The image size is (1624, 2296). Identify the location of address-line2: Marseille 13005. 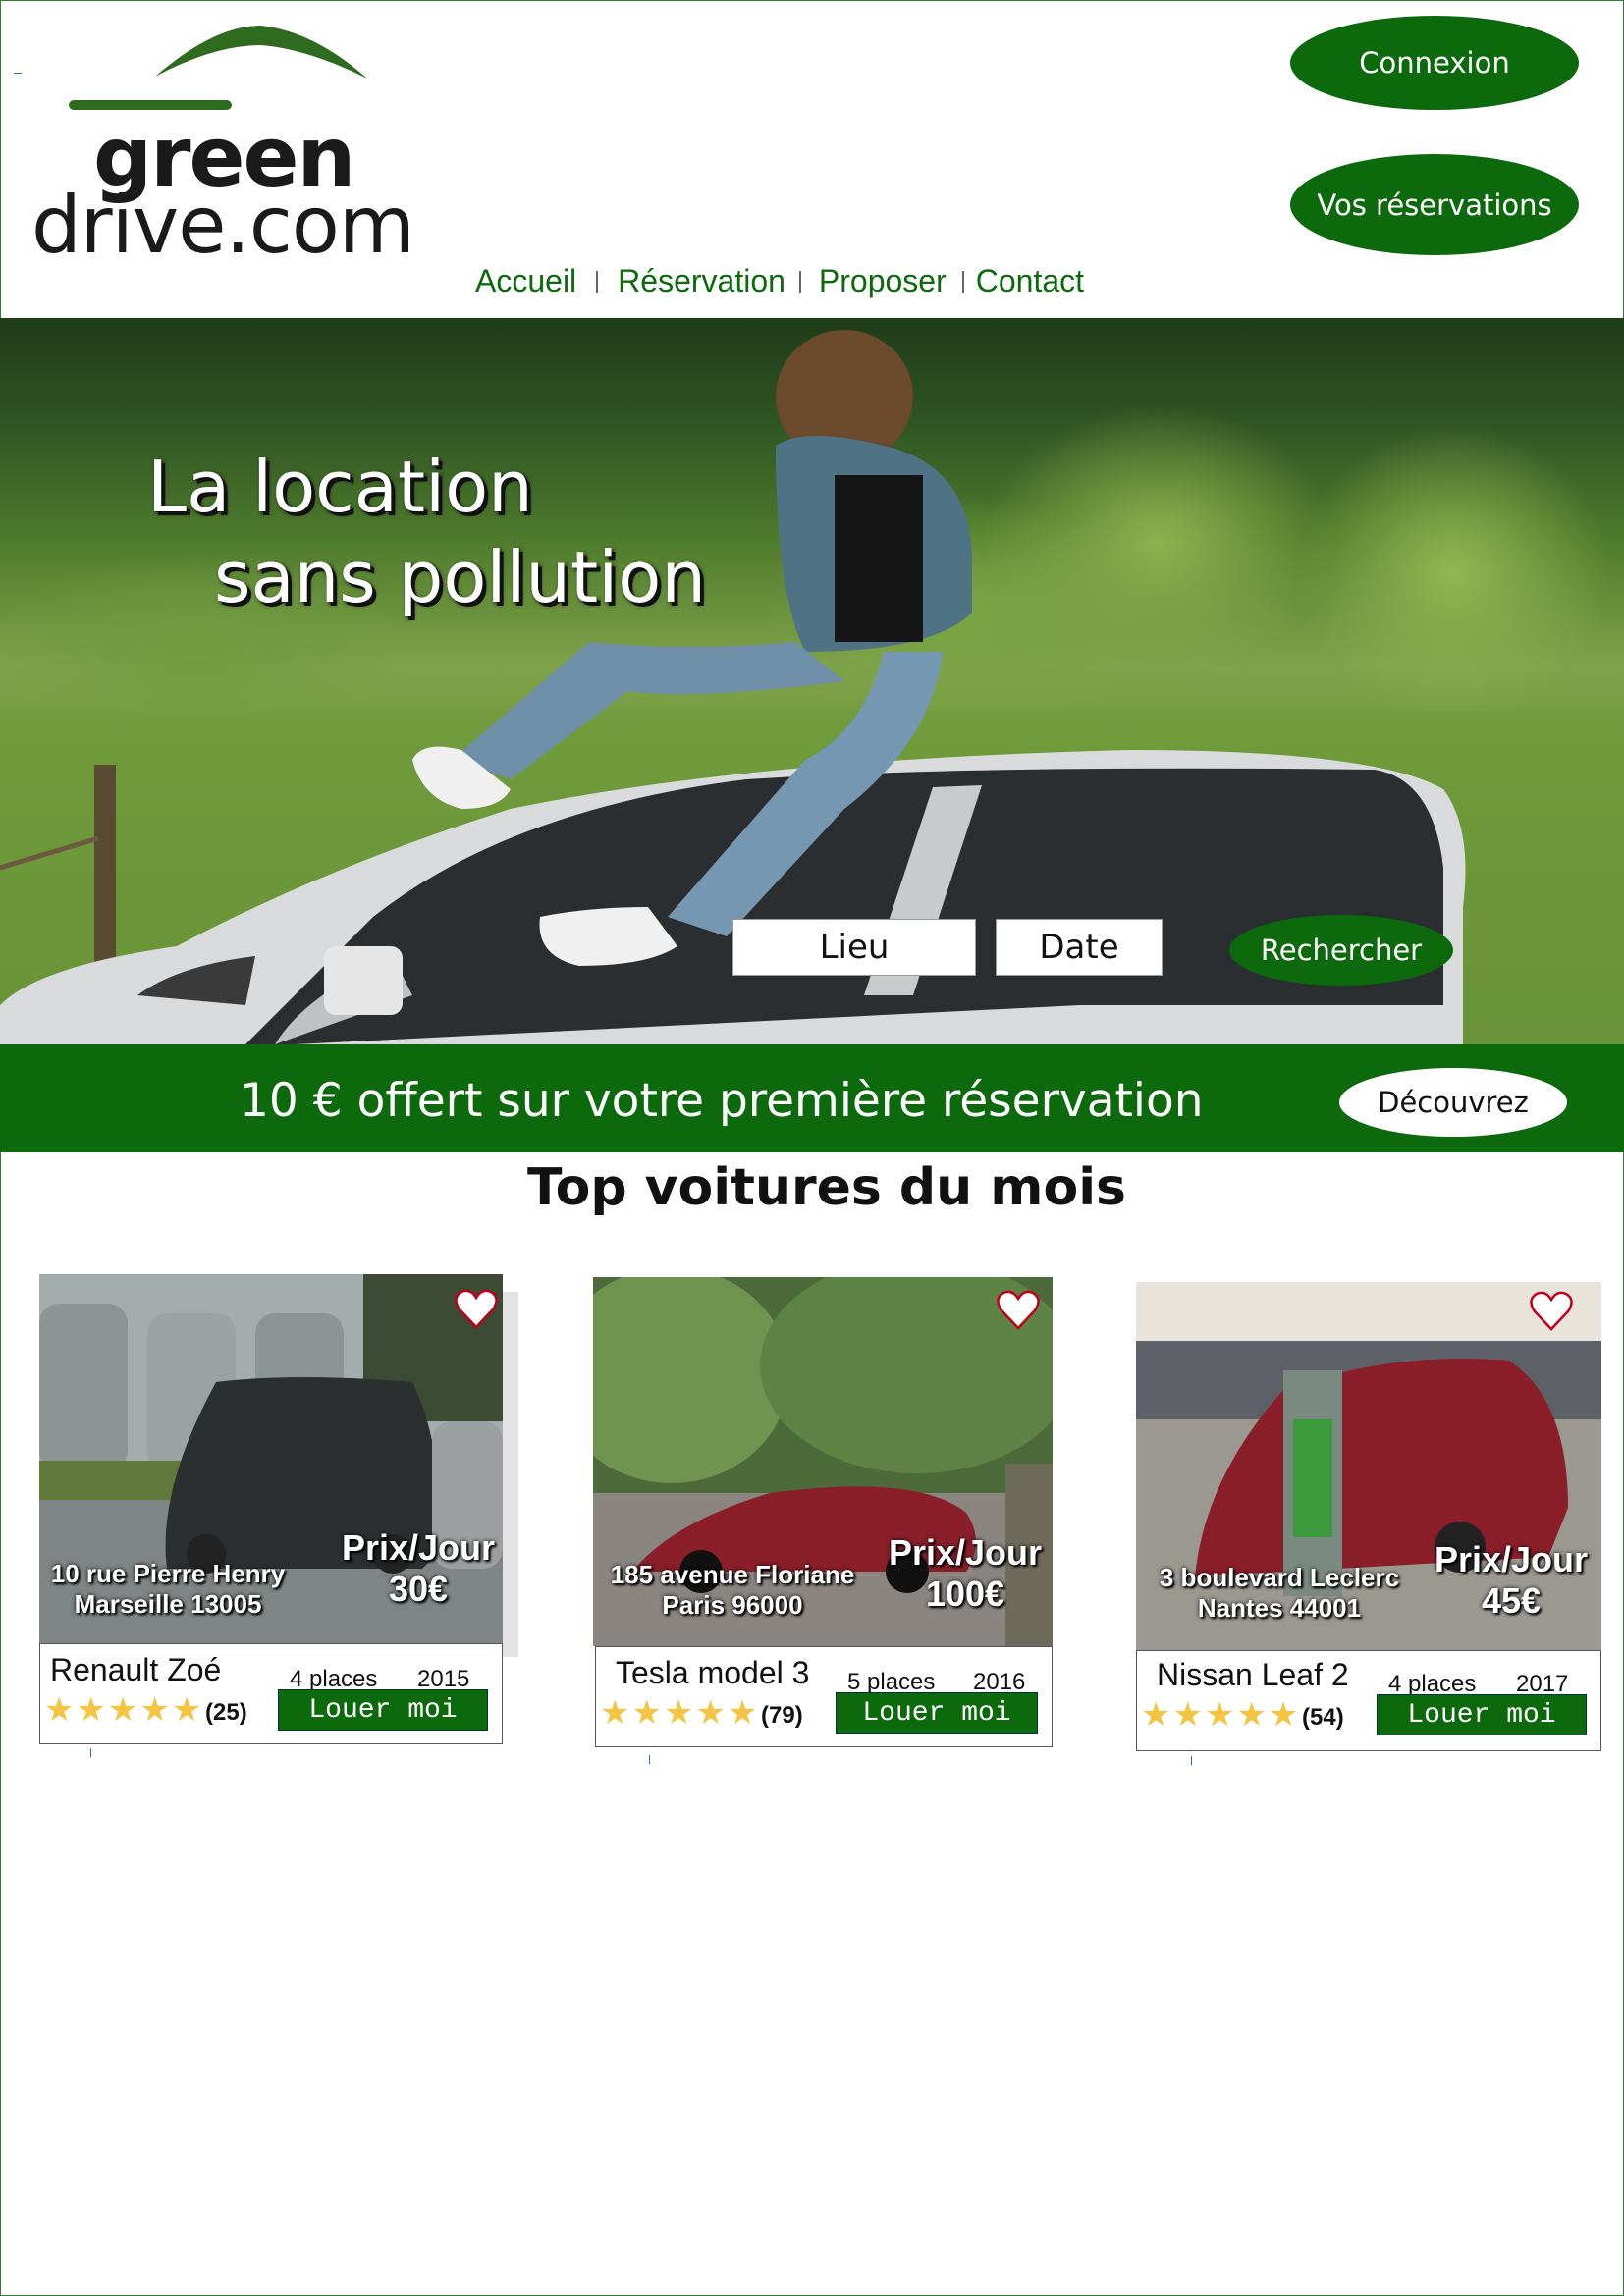
(168, 1604).